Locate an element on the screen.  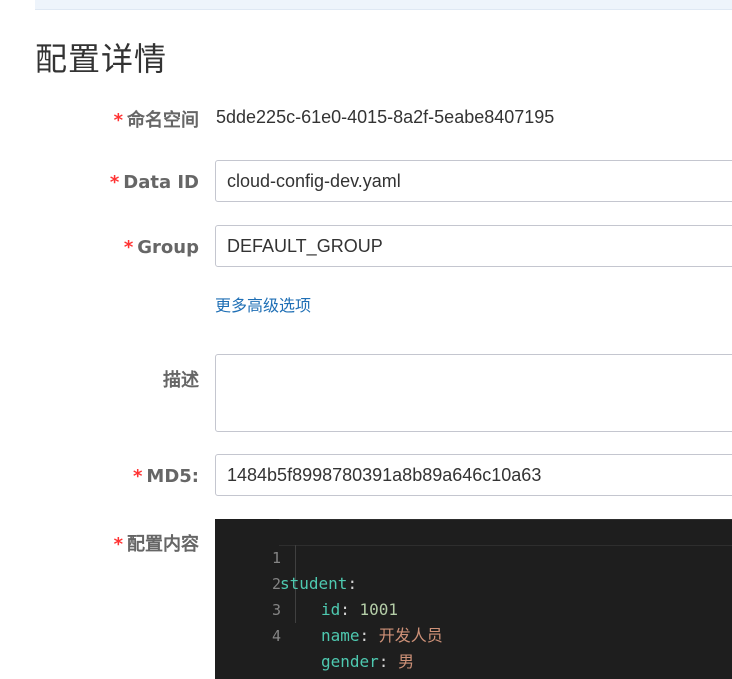
group-label-text: Group is located at coordinates (168, 247).